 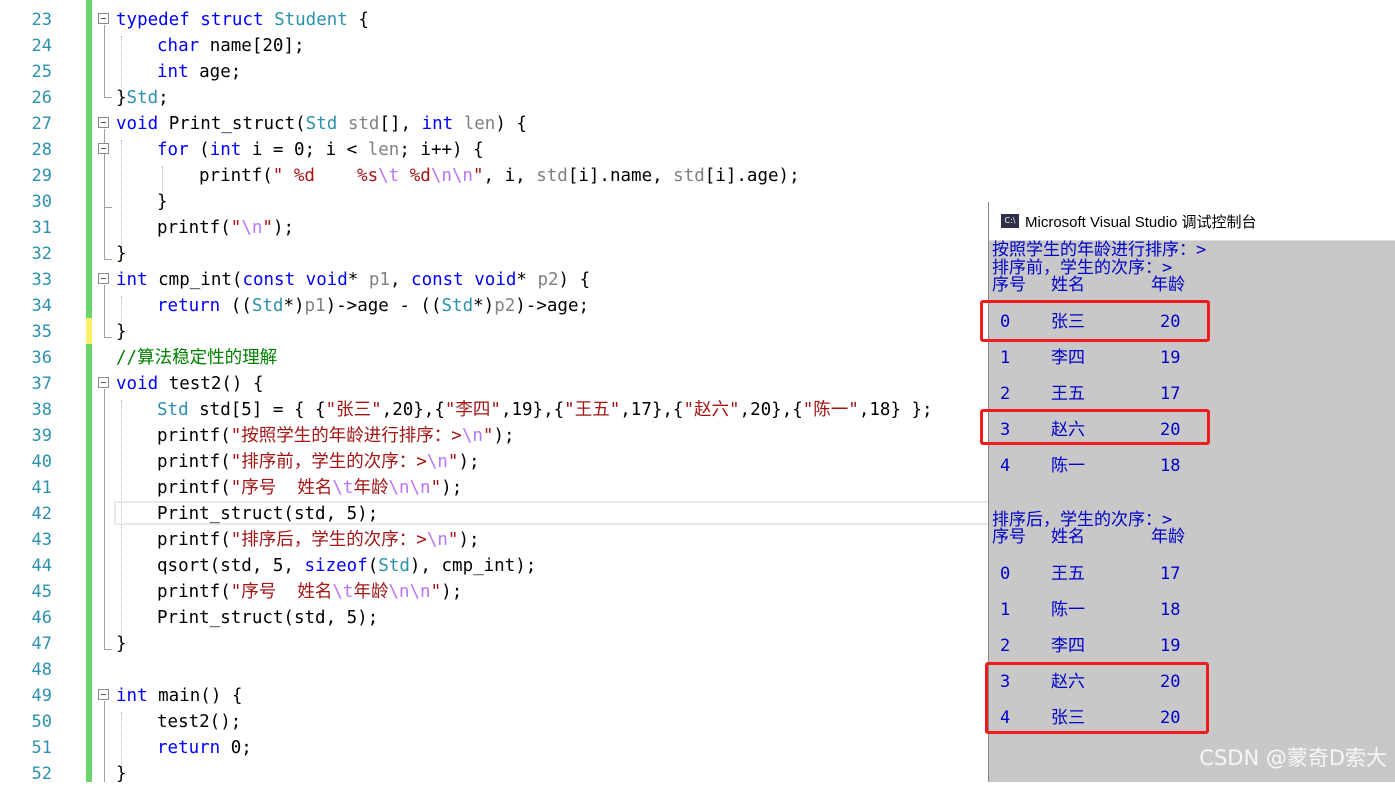 I want to click on code-line-52: }, so click(x=121, y=774).